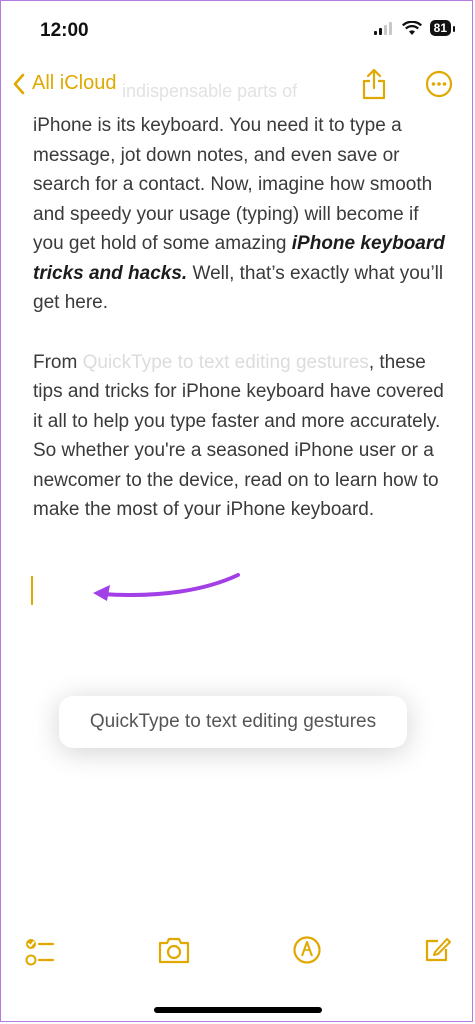  I want to click on navigation-bar: All iCloud, so click(237, 87).